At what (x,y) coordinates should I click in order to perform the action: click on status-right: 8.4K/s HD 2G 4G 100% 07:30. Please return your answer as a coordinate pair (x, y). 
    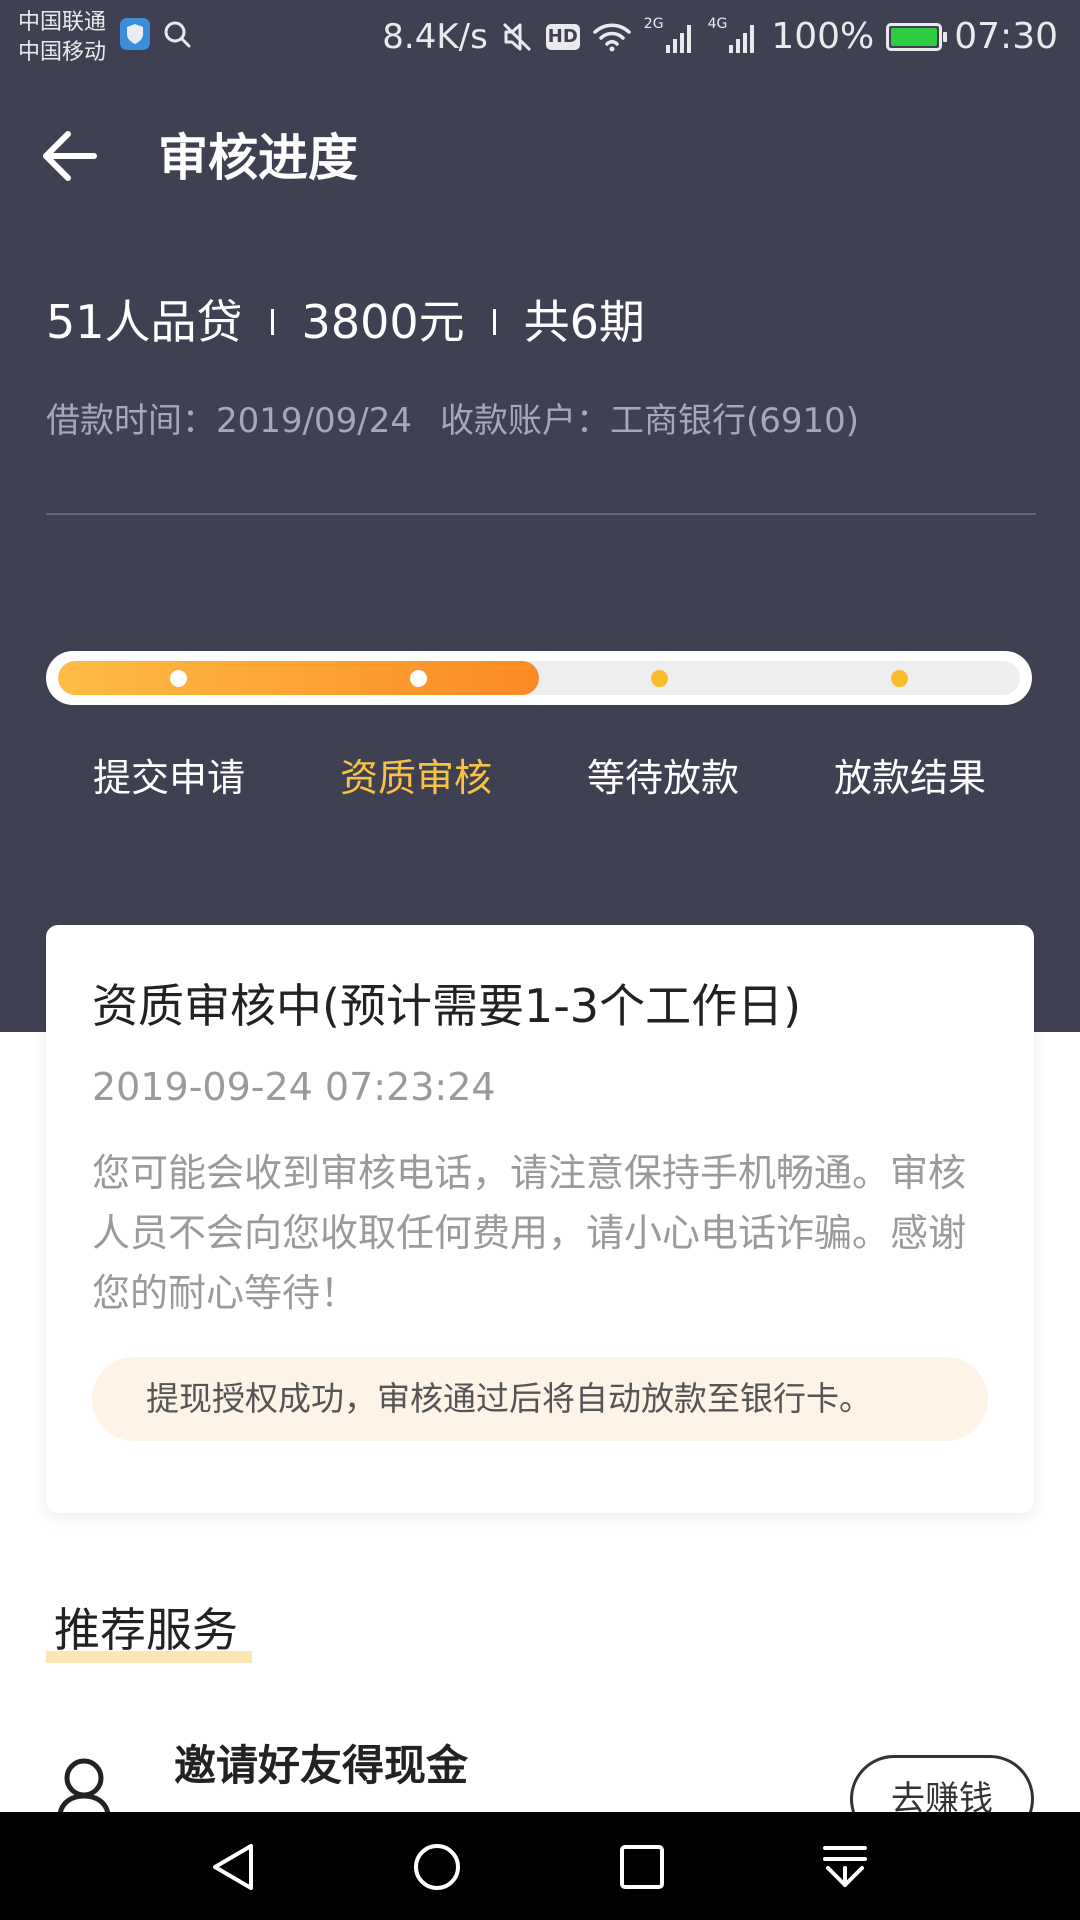
    Looking at the image, I should click on (720, 36).